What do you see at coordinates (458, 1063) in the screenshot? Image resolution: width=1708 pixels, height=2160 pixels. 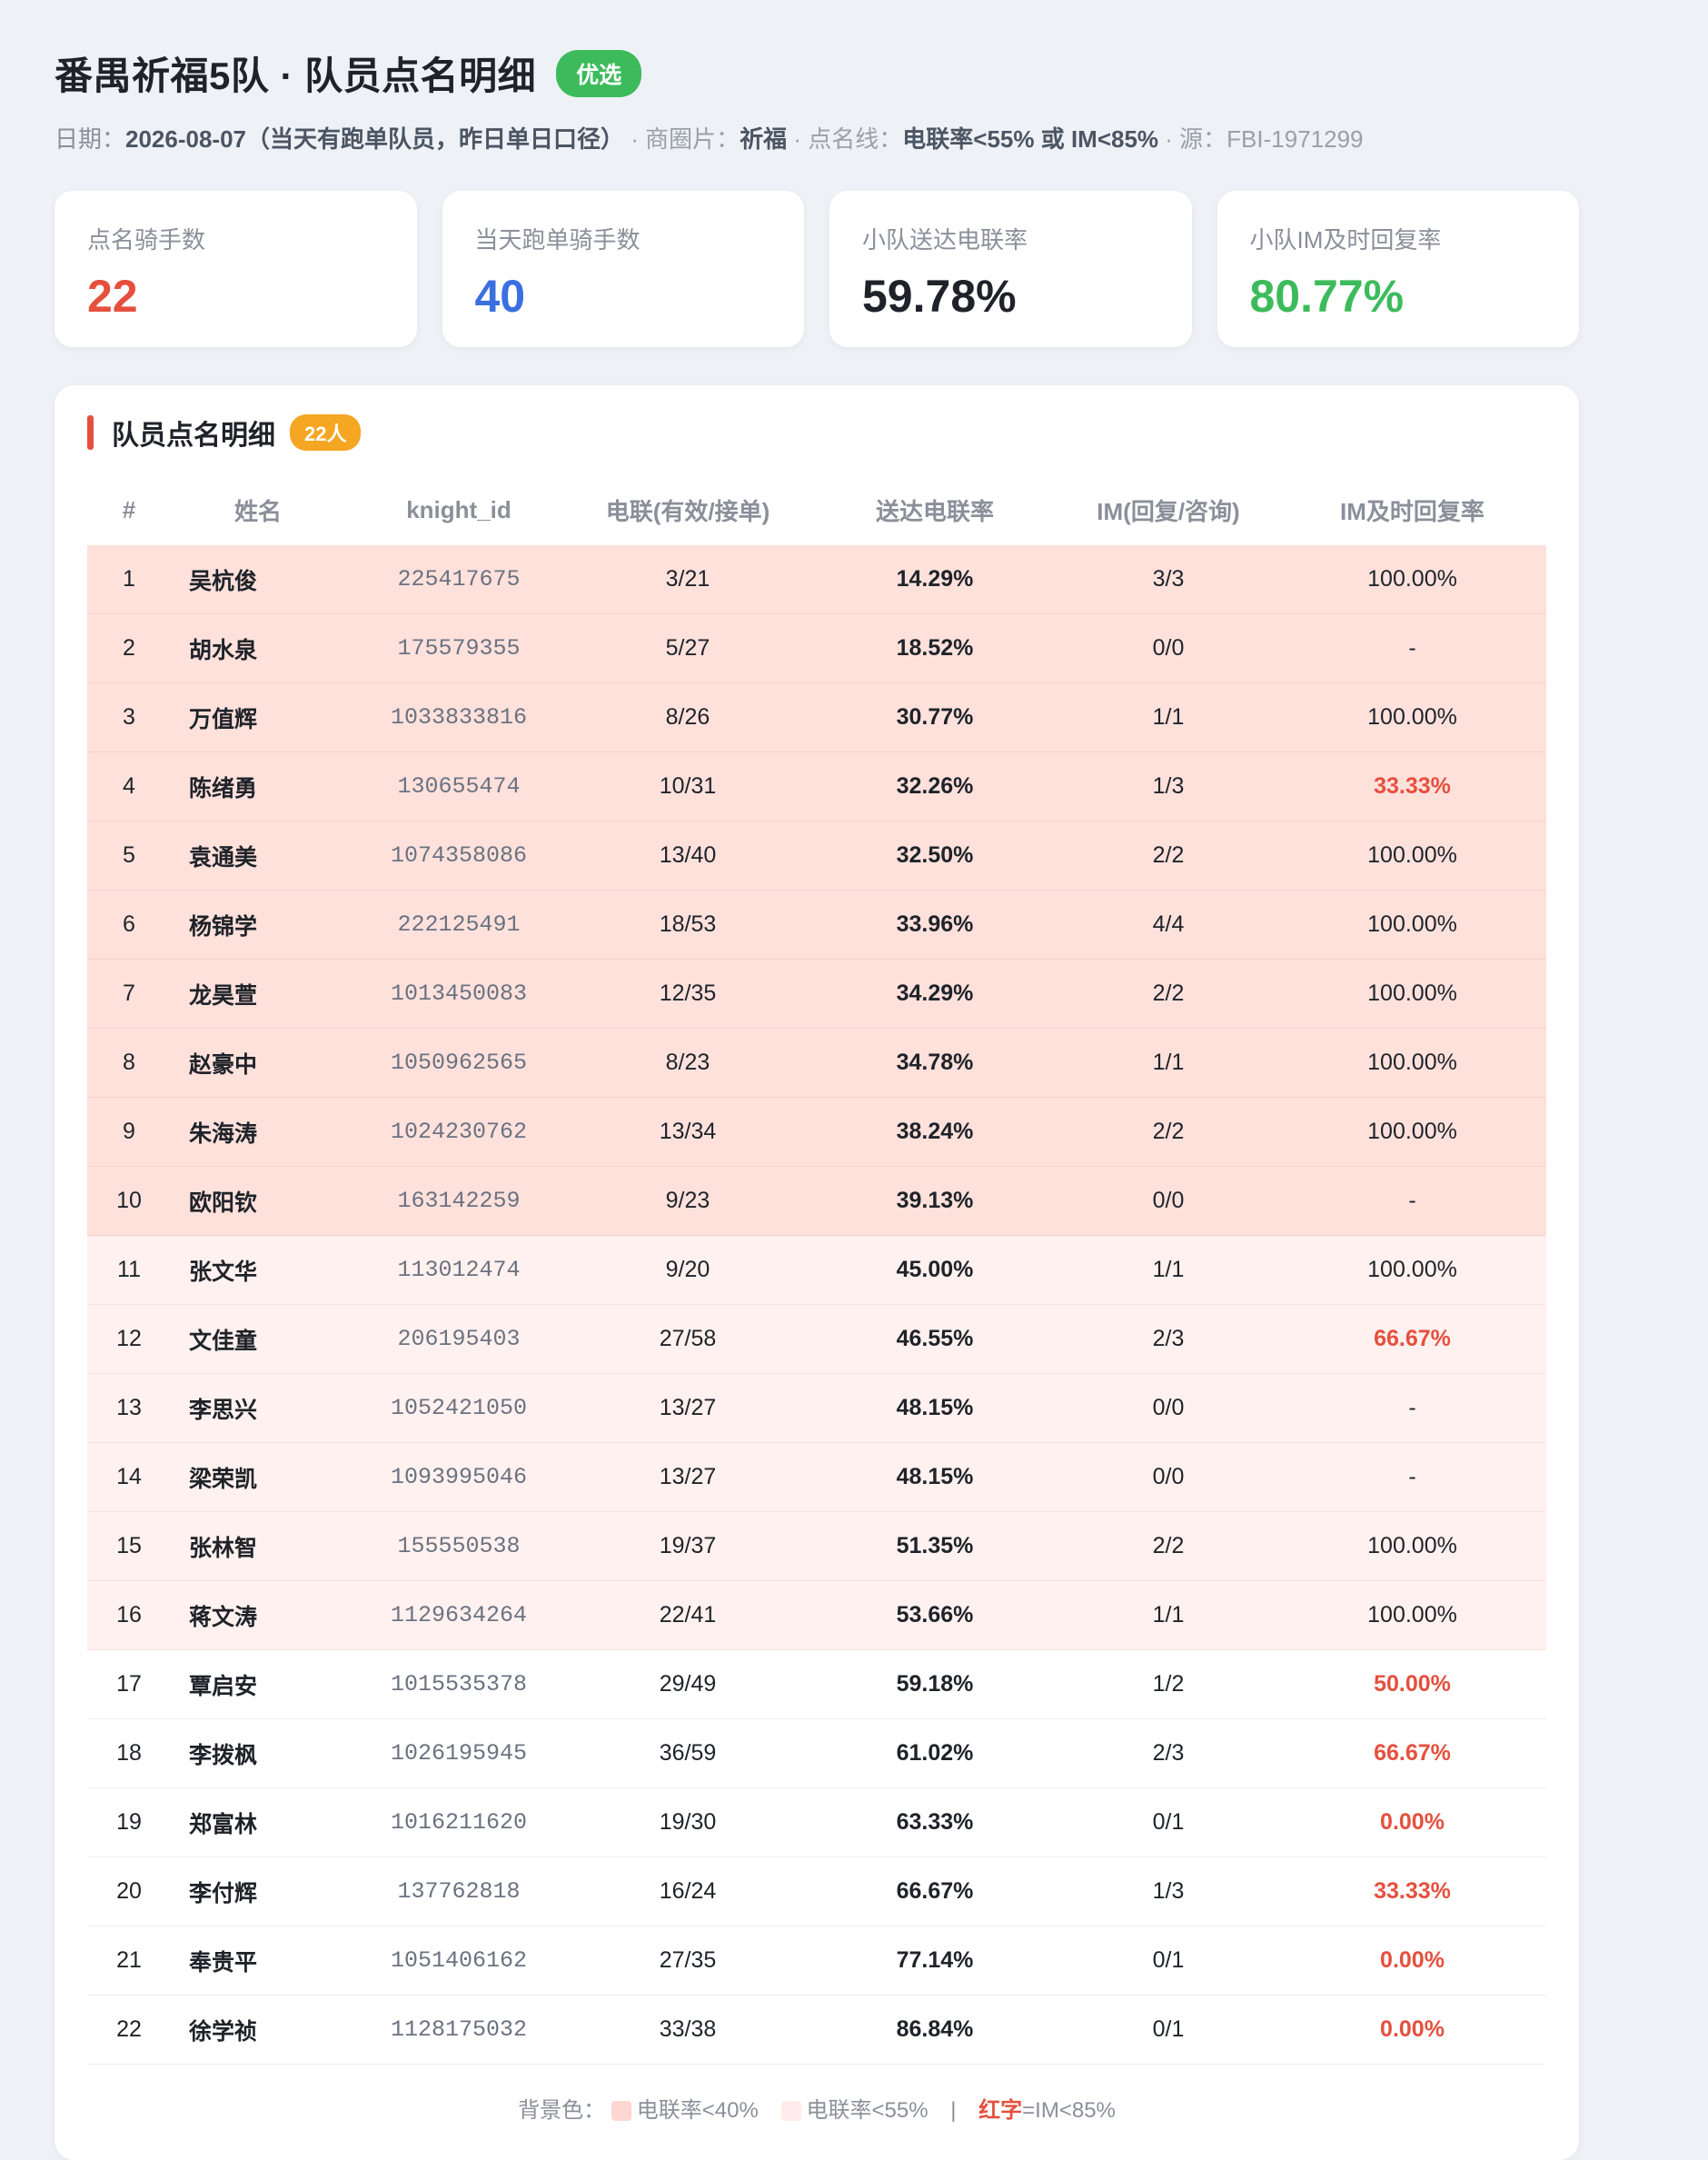 I see `cell-knight-id: 1050962565` at bounding box center [458, 1063].